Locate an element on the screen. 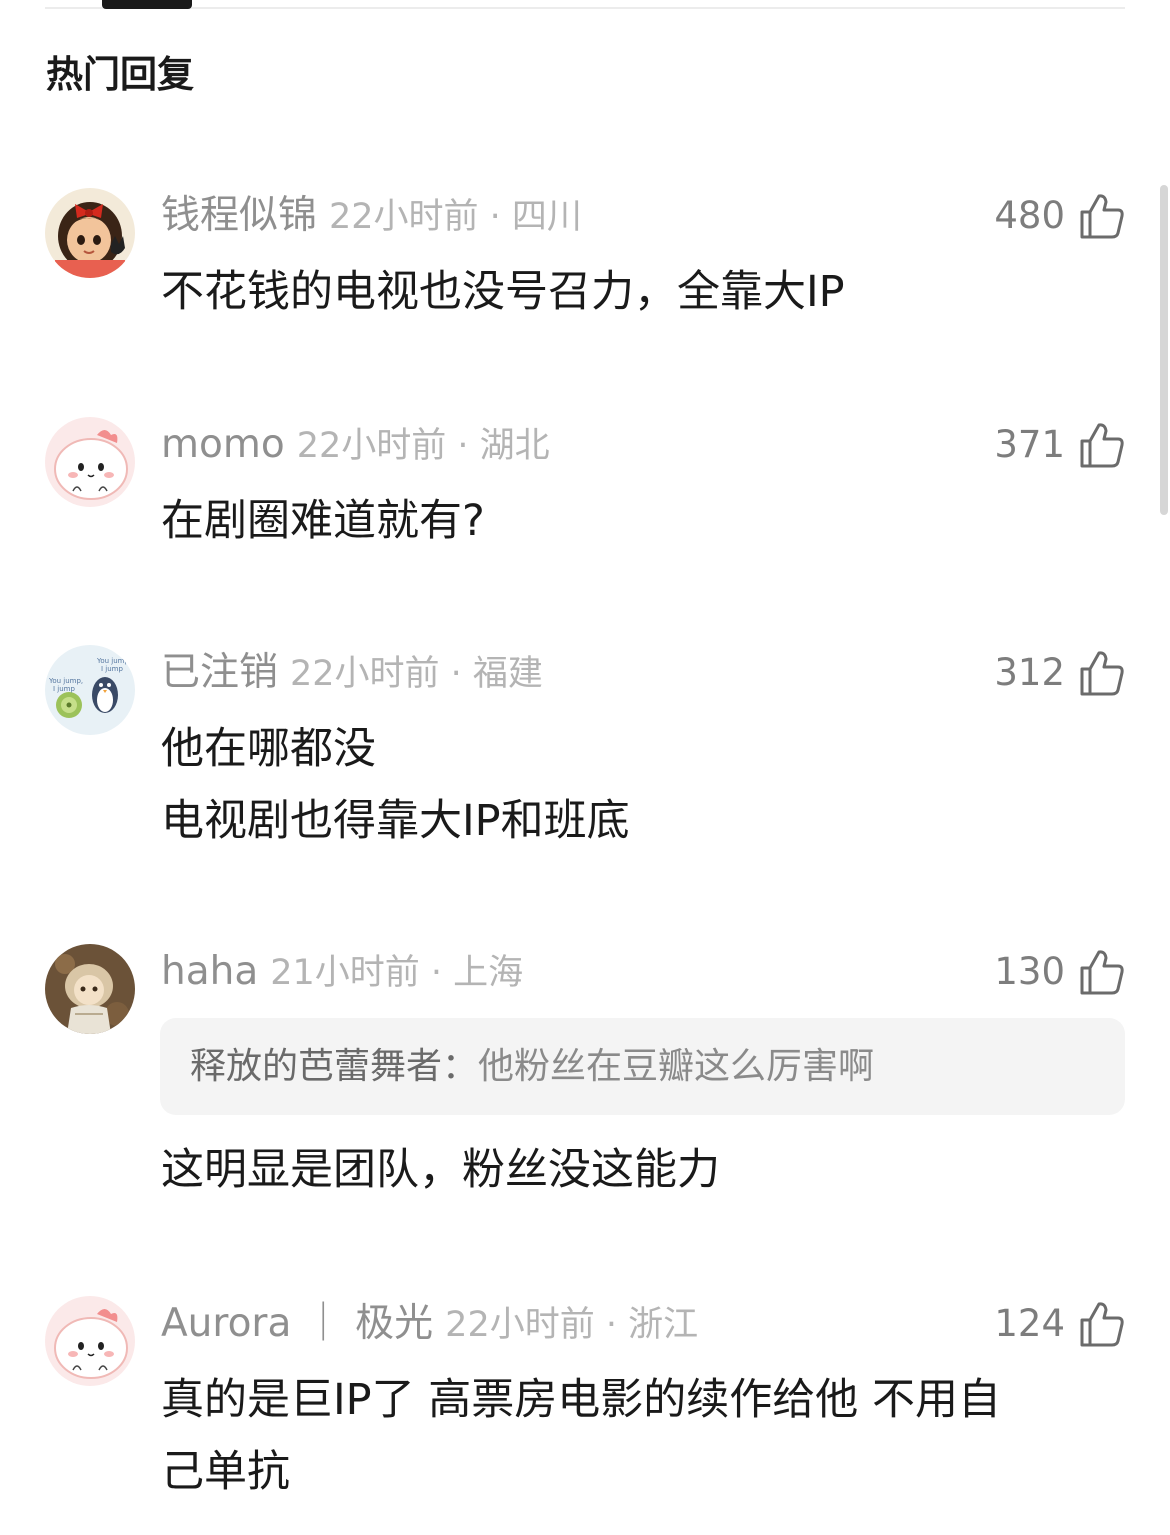 The width and height of the screenshot is (1170, 1535). comment-text: 这明显是团队，粉丝没这能力 is located at coordinates (643, 1170).